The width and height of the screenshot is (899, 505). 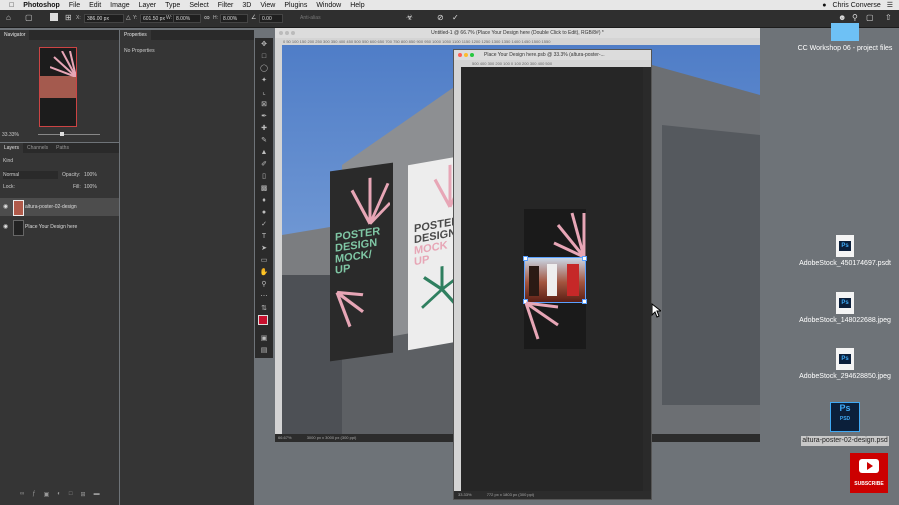 I want to click on tab-layers: Layers, so click(x=12, y=148).